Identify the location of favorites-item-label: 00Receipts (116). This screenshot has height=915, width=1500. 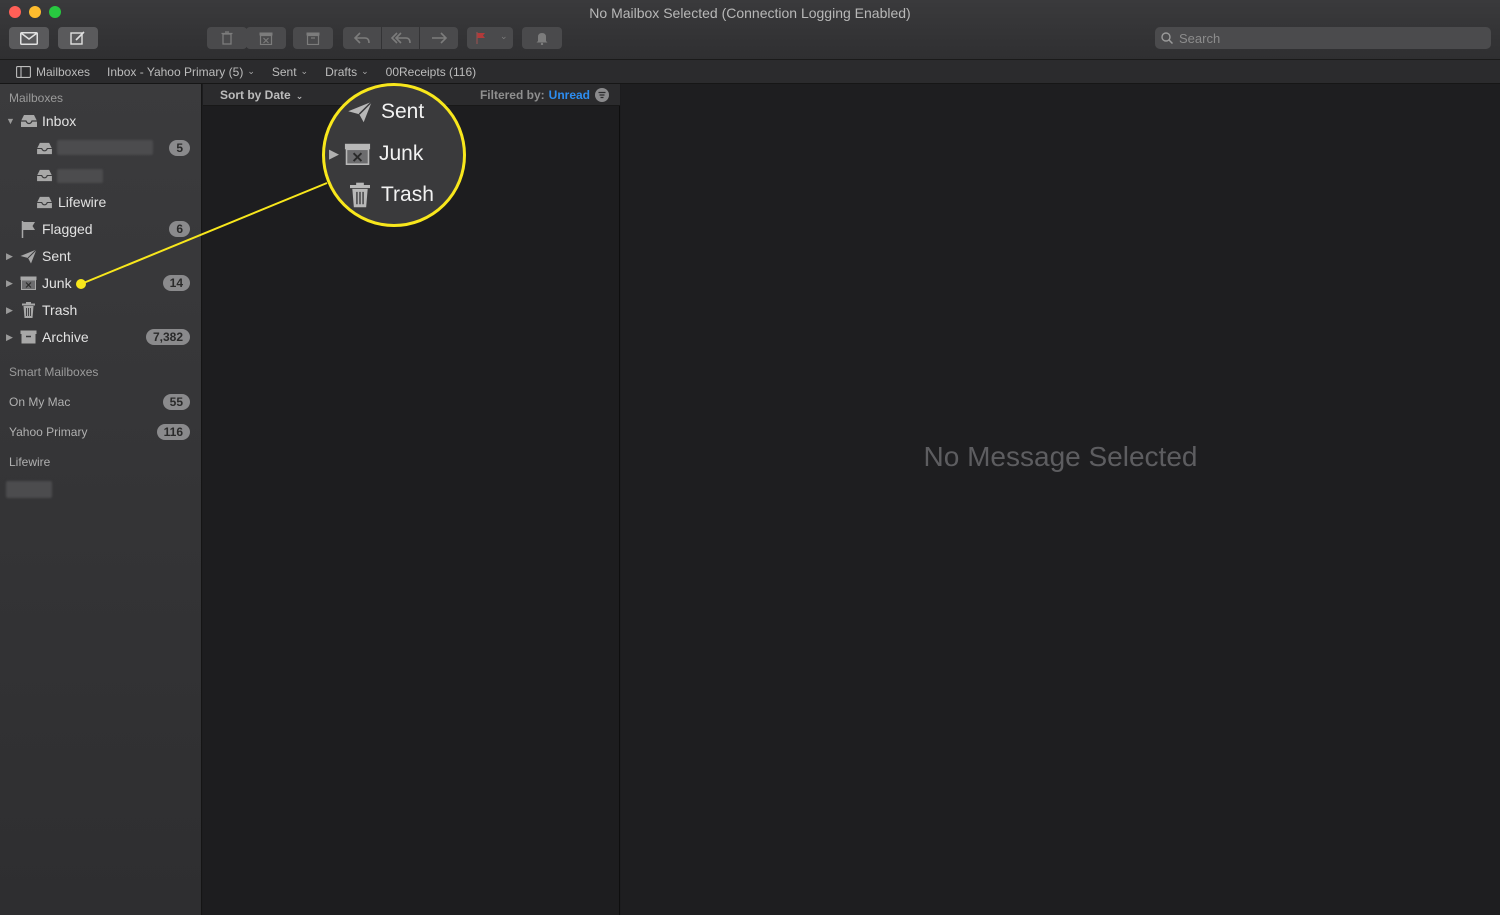
(431, 71).